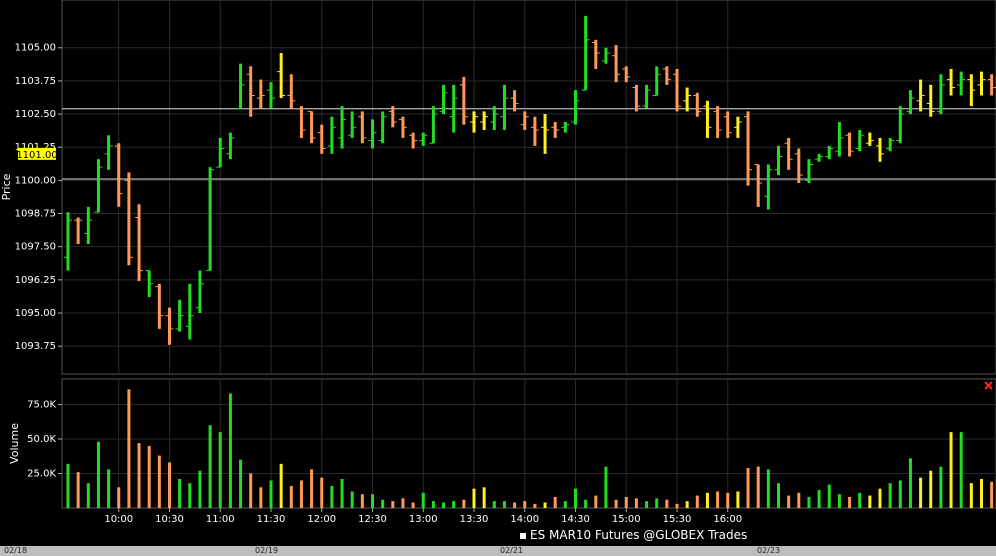  Describe the element at coordinates (769, 550) in the screenshot. I see `date-label-4: 02/23` at that location.